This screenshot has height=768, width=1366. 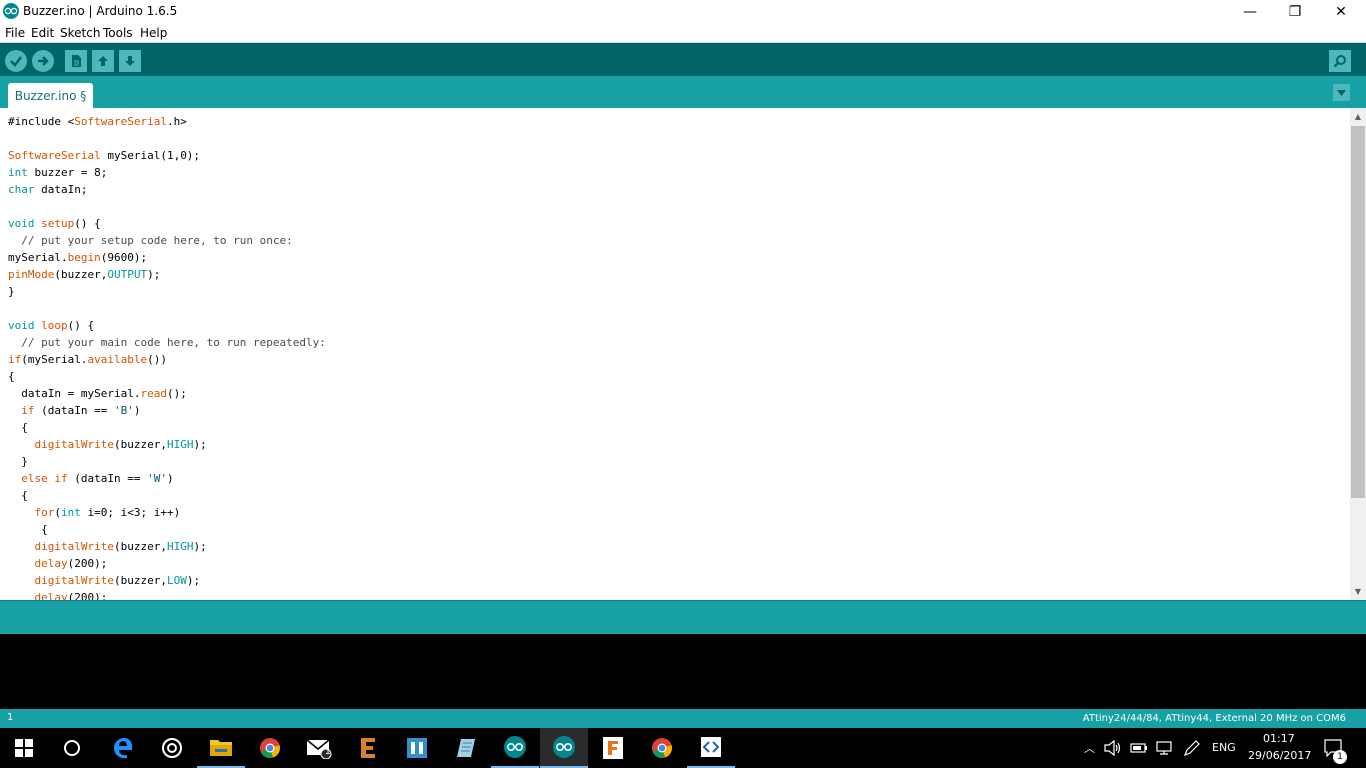 What do you see at coordinates (24, 748) in the screenshot?
I see `start-button` at bounding box center [24, 748].